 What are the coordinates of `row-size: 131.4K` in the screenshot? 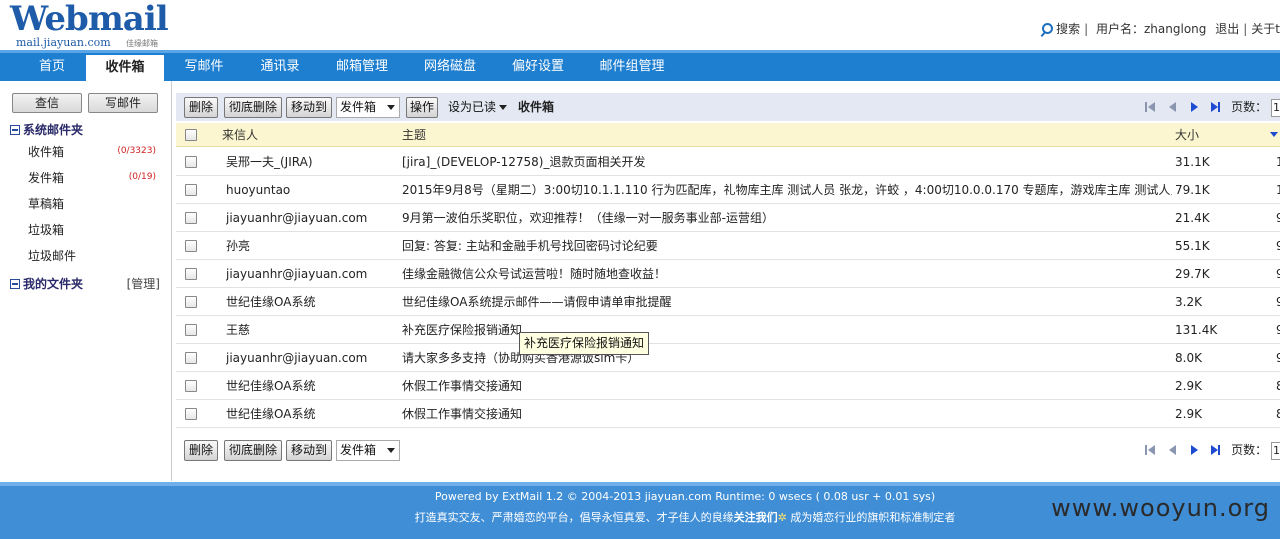 It's located at (1196, 330).